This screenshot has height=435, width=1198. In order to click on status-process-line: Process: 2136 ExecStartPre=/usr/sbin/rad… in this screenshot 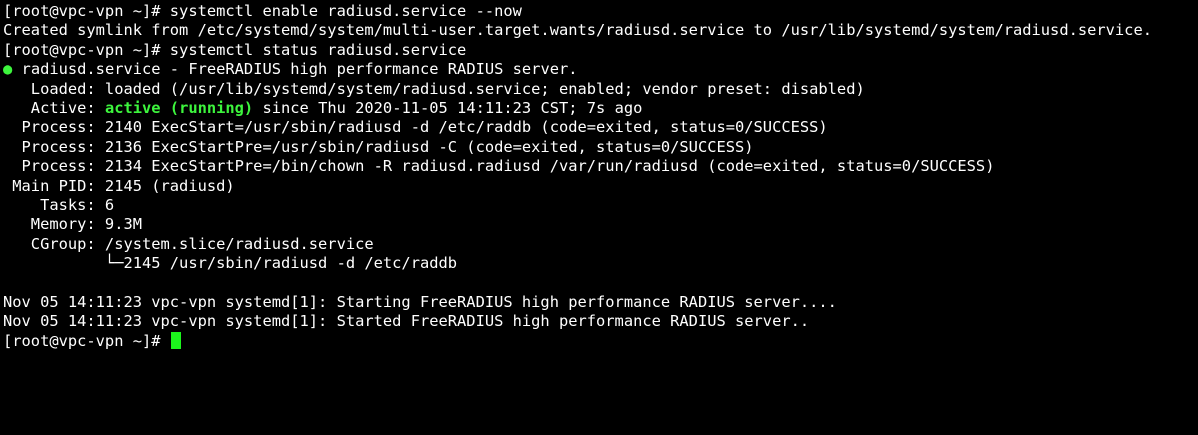, I will do `click(378, 146)`.